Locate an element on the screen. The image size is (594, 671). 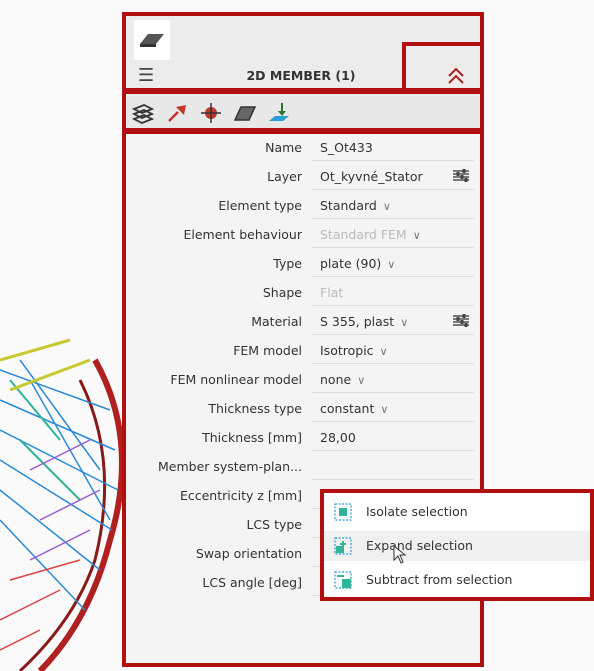
isolate-selection-icon is located at coordinates (343, 512).